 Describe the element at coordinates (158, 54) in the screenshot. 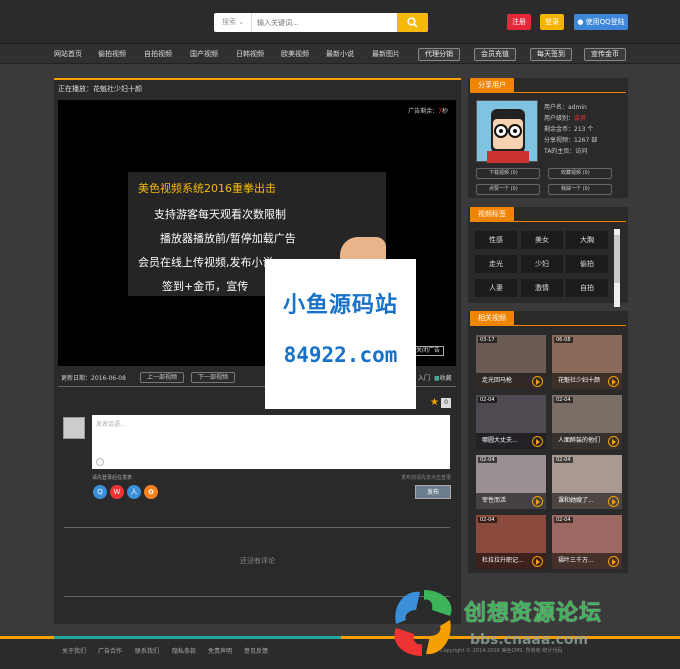

I see `nav-item-selfie: 自拍视频` at that location.